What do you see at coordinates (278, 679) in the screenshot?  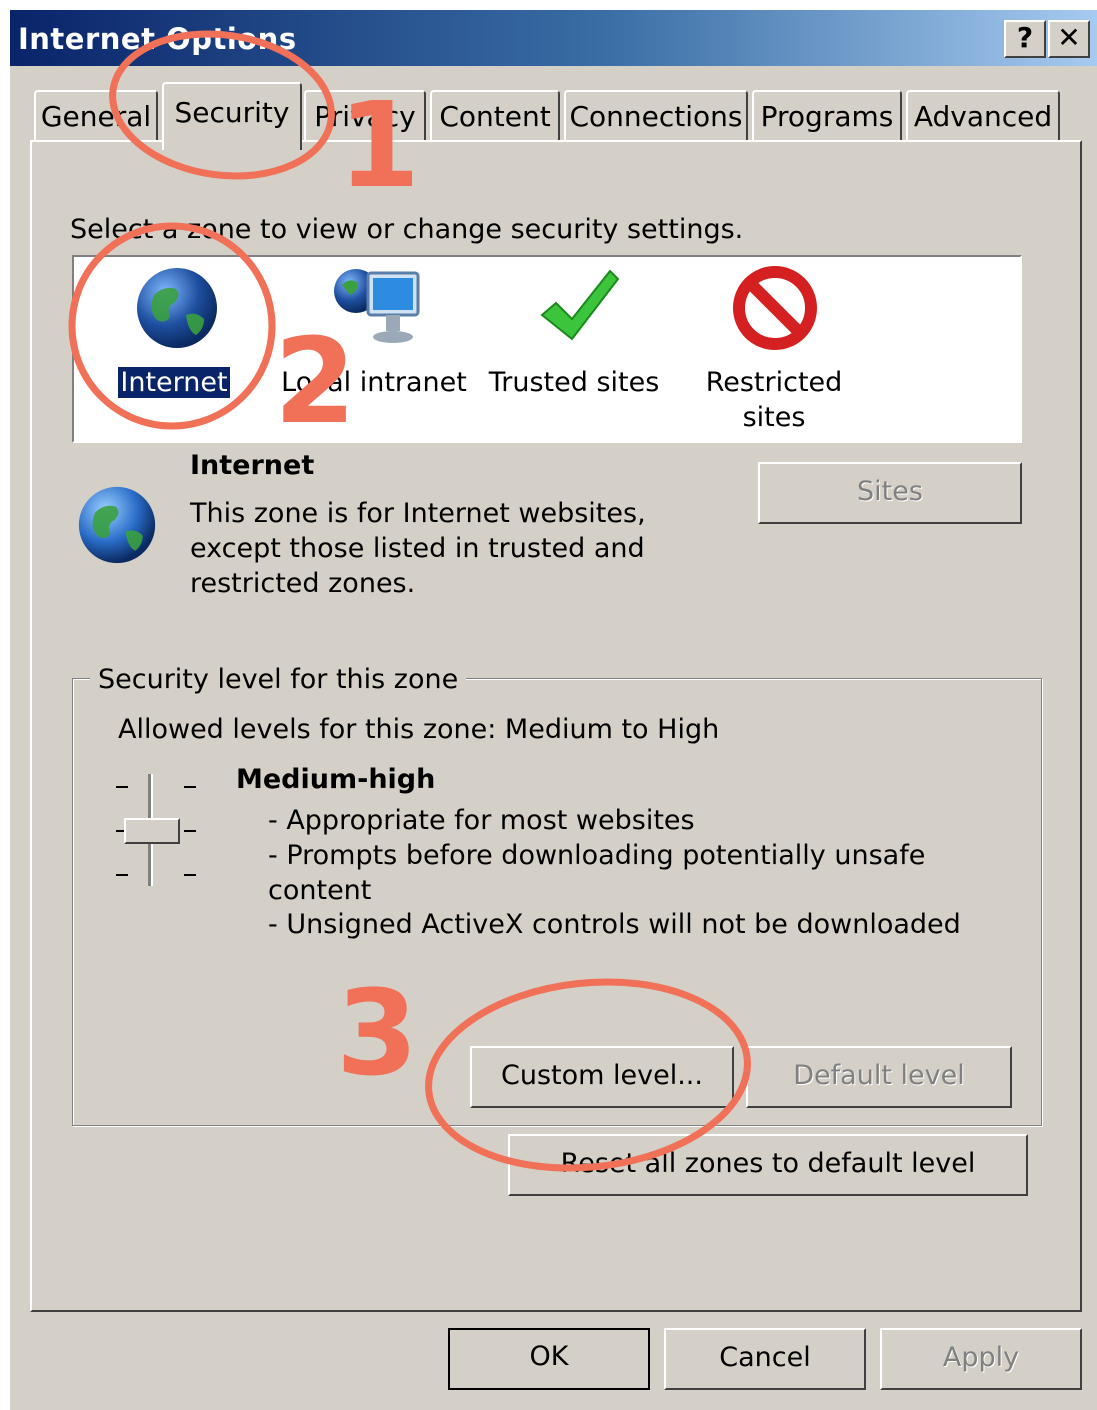 I see `security-level-legend: Security level for this zone` at bounding box center [278, 679].